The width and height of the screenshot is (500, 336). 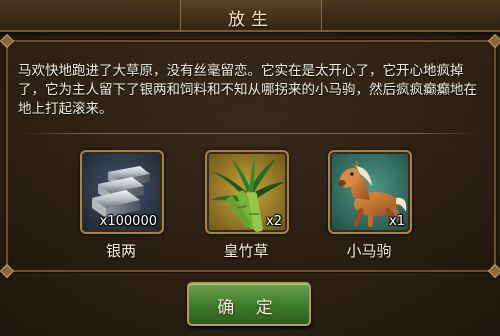 I want to click on reward-item-bamboo-grass: x2 皇竹草, so click(x=247, y=205).